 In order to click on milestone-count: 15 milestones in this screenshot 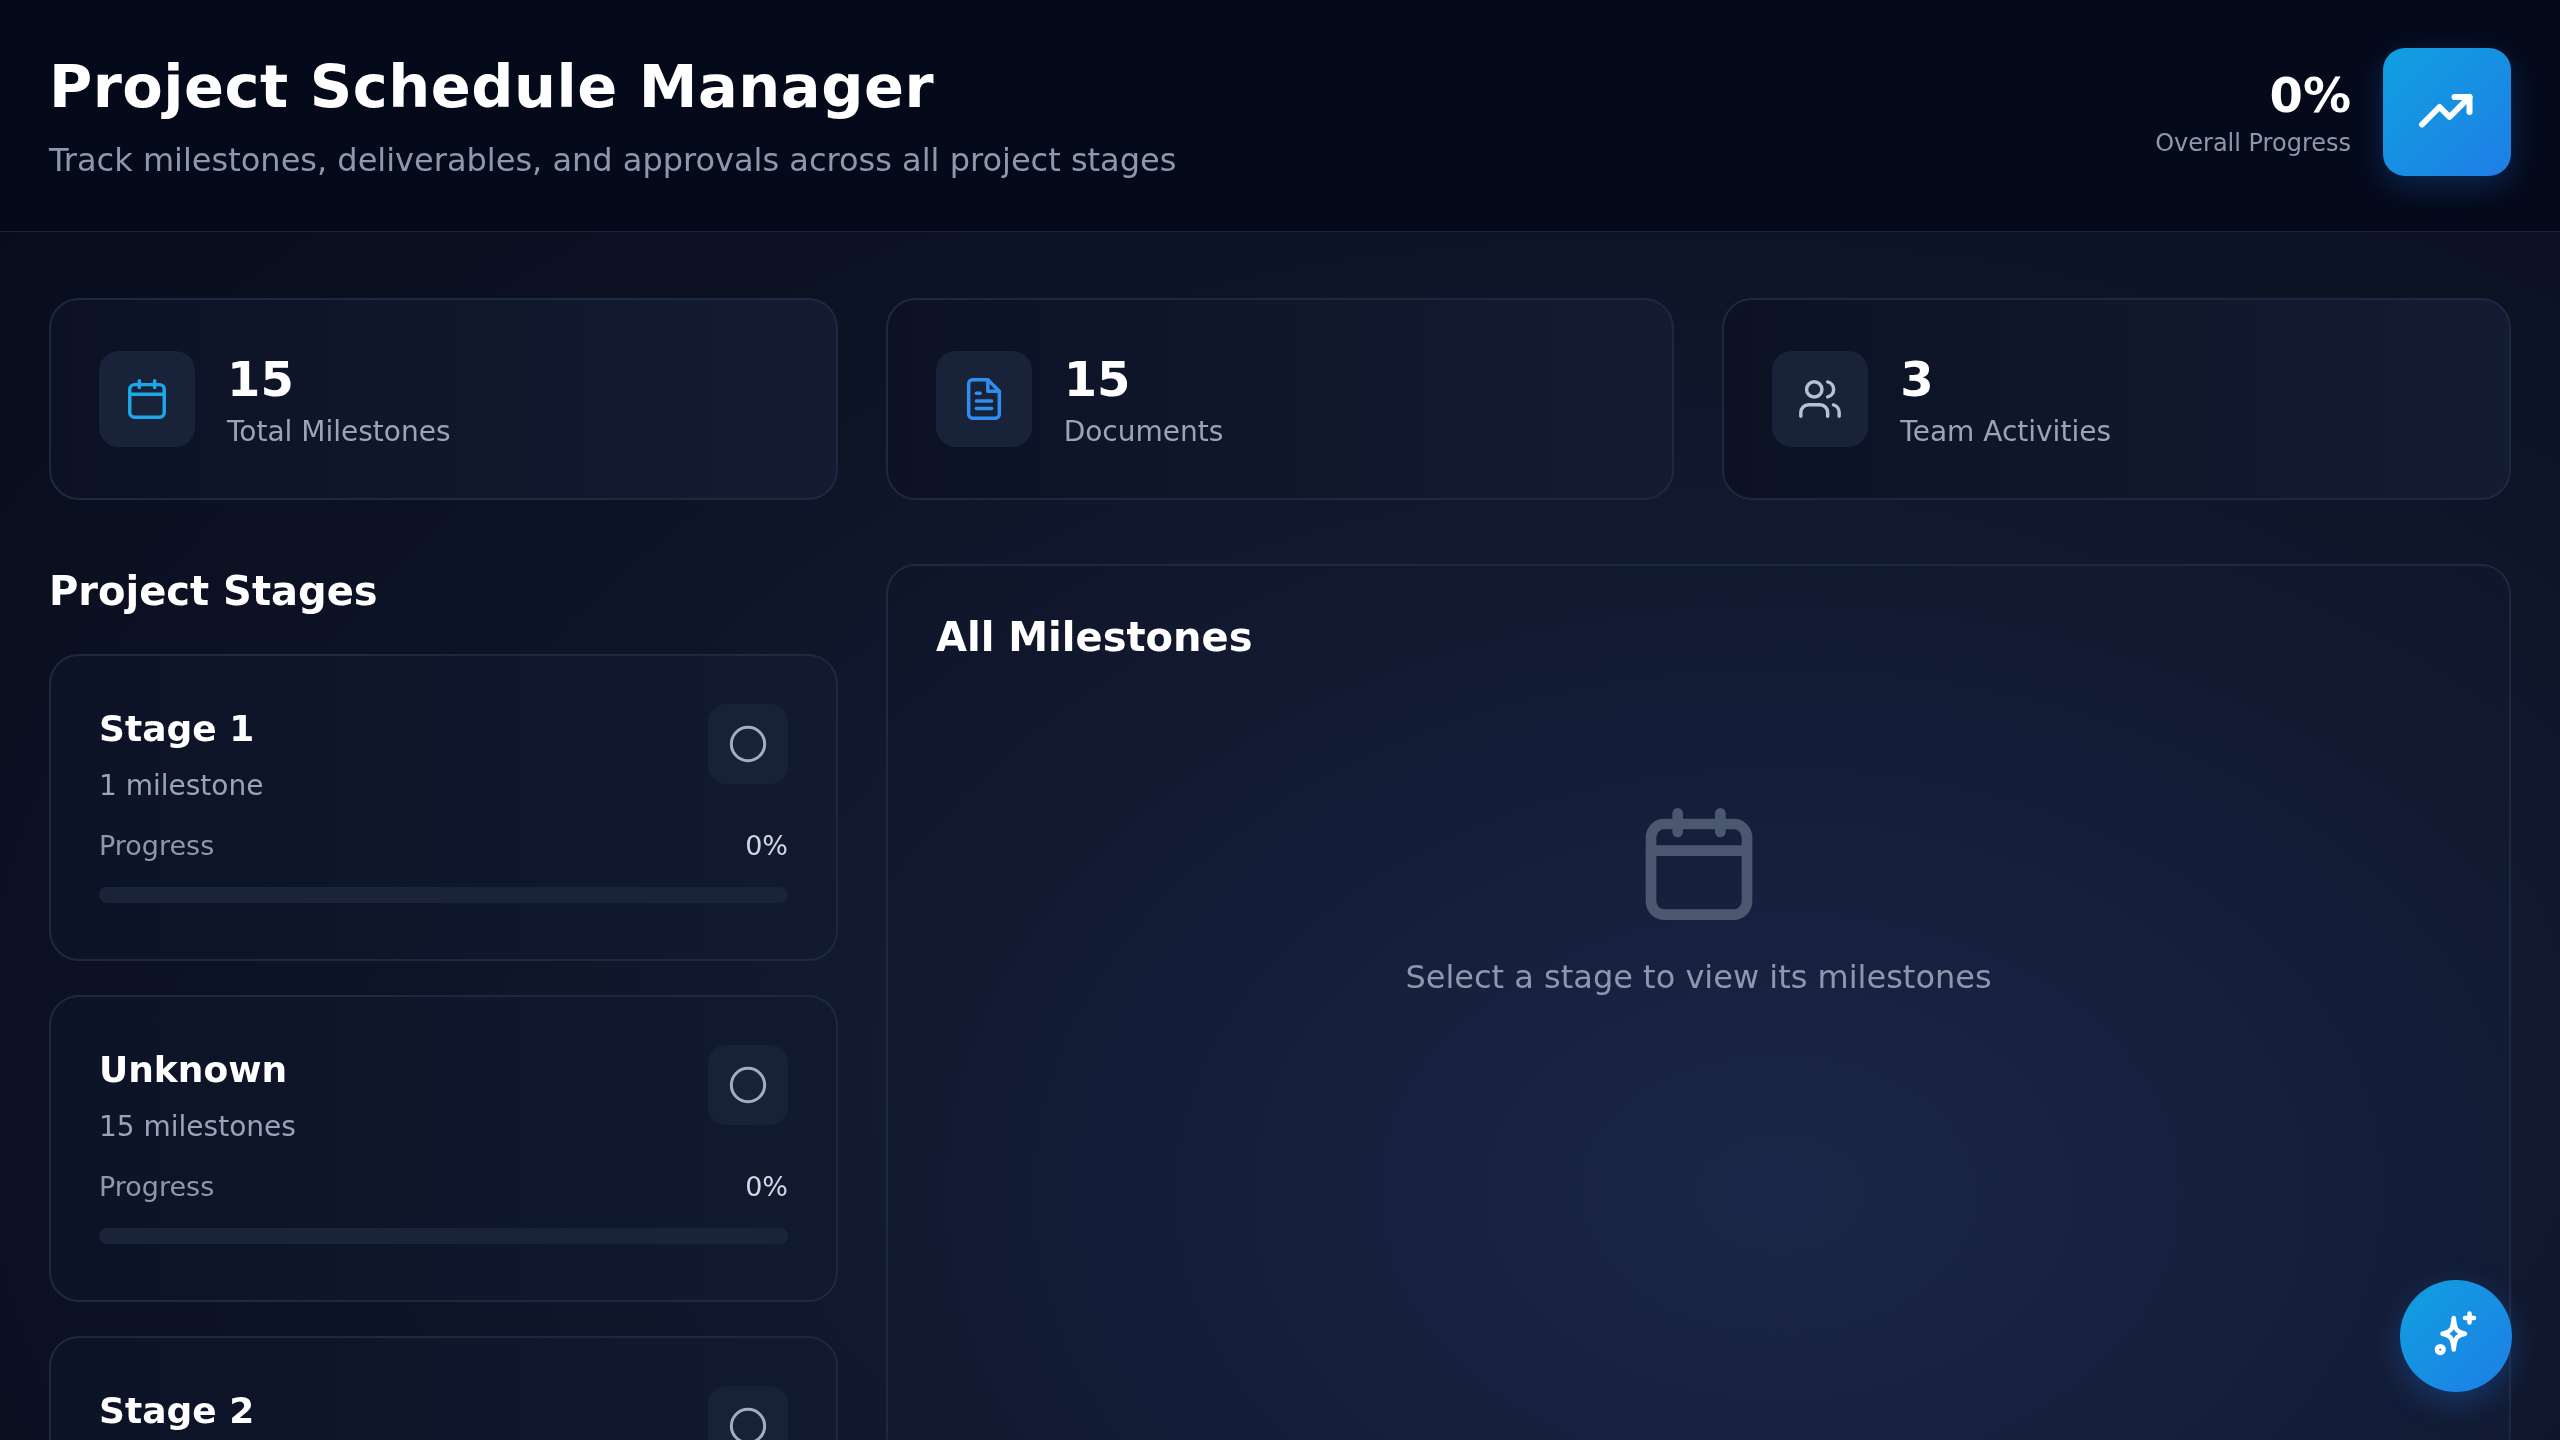, I will do `click(197, 1126)`.